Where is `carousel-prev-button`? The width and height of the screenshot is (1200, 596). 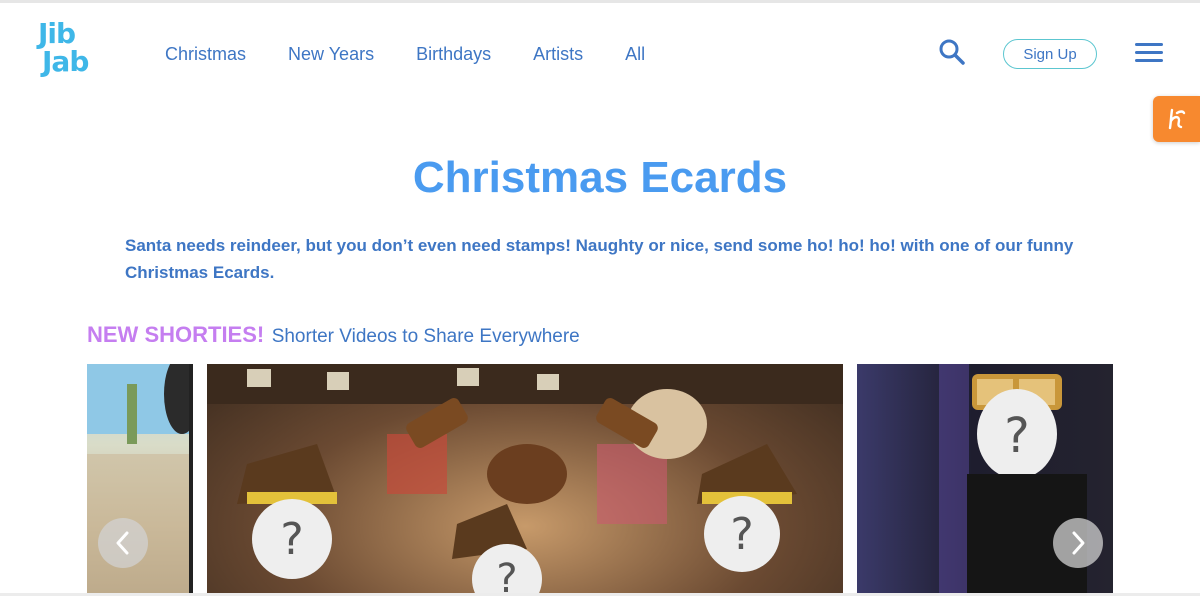
carousel-prev-button is located at coordinates (123, 543).